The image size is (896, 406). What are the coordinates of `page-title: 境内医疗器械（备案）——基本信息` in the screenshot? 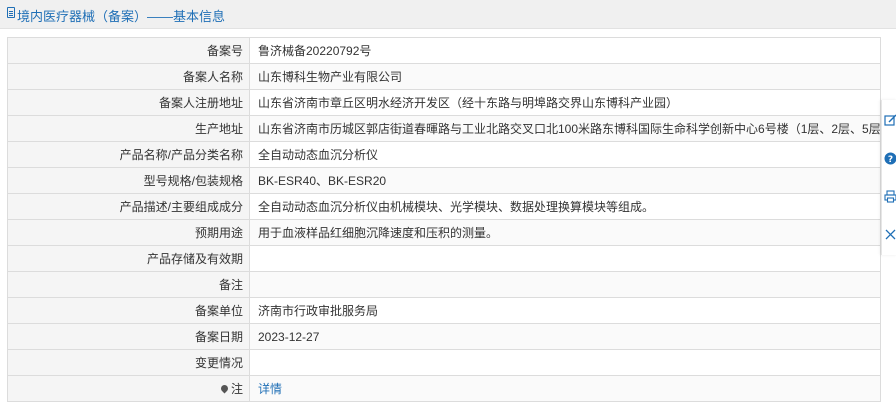 It's located at (121, 16).